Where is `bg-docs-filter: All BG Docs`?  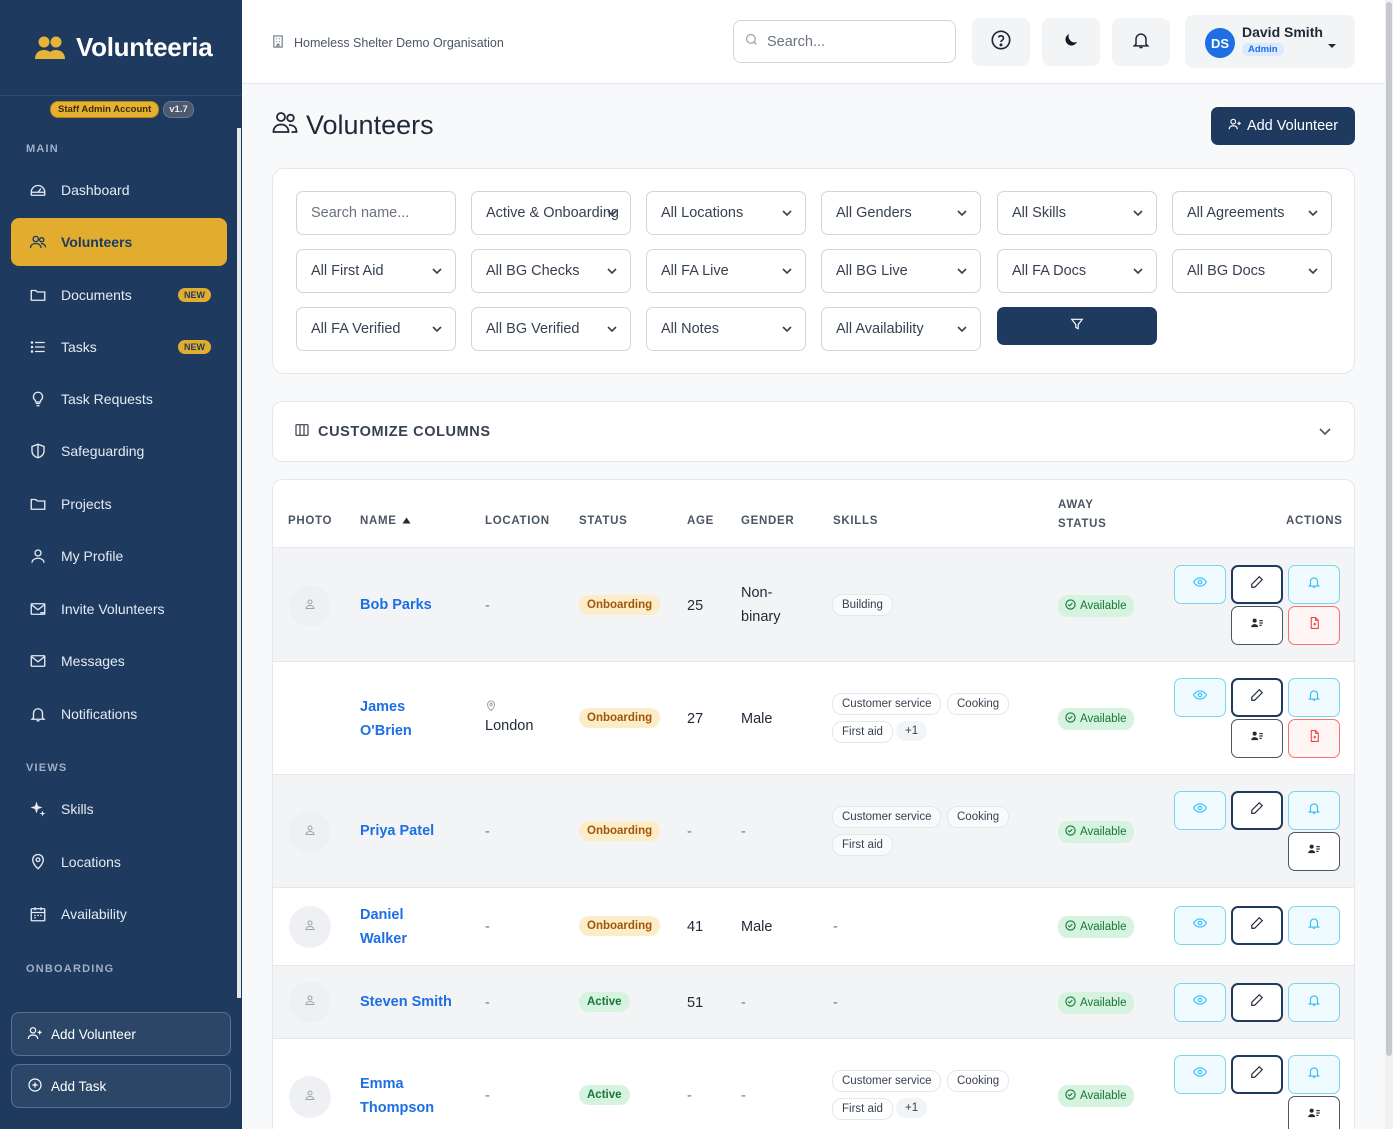 bg-docs-filter: All BG Docs is located at coordinates (1252, 271).